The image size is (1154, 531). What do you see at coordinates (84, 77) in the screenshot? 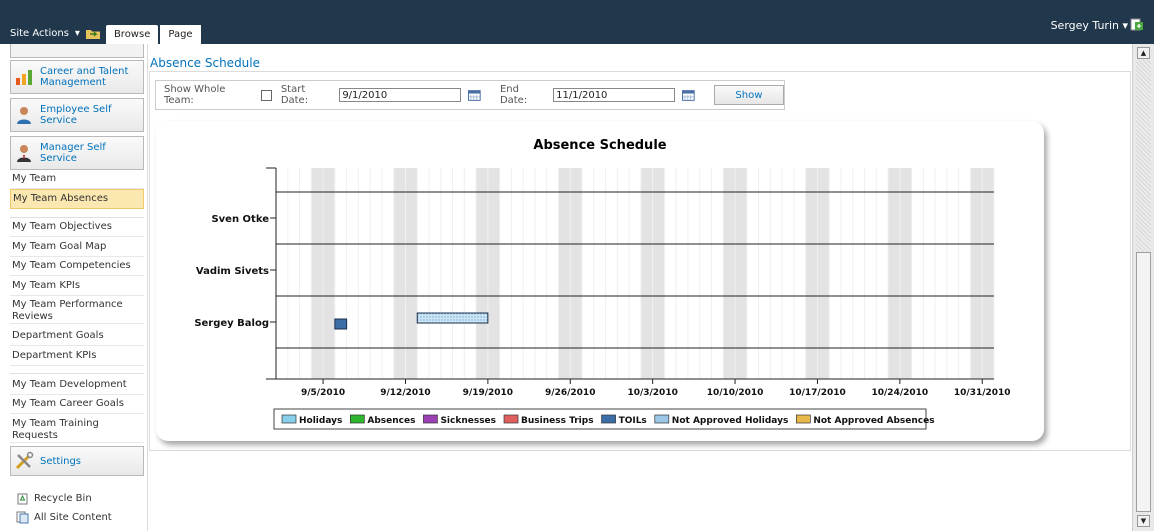
I see `nav-button-label: Career and Talent Management` at bounding box center [84, 77].